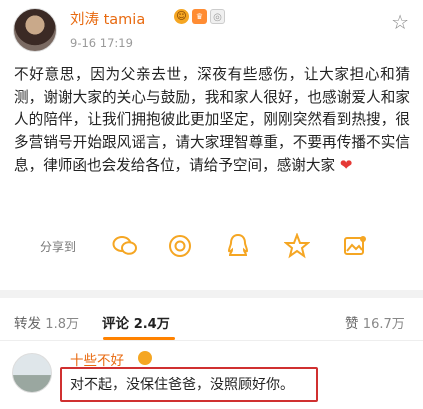 This screenshot has width=423, height=409. What do you see at coordinates (62, 324) in the screenshot?
I see `tab-repost-count: 1.8万` at bounding box center [62, 324].